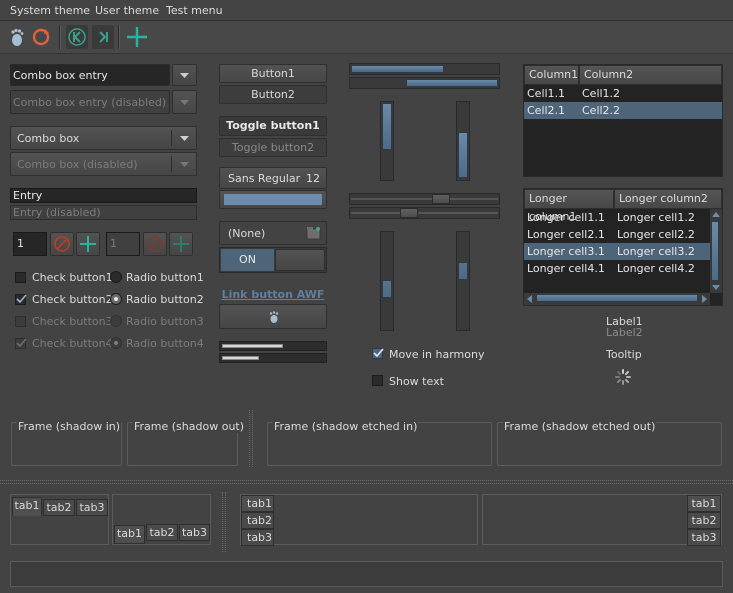  I want to click on label2: Label2, so click(624, 332).